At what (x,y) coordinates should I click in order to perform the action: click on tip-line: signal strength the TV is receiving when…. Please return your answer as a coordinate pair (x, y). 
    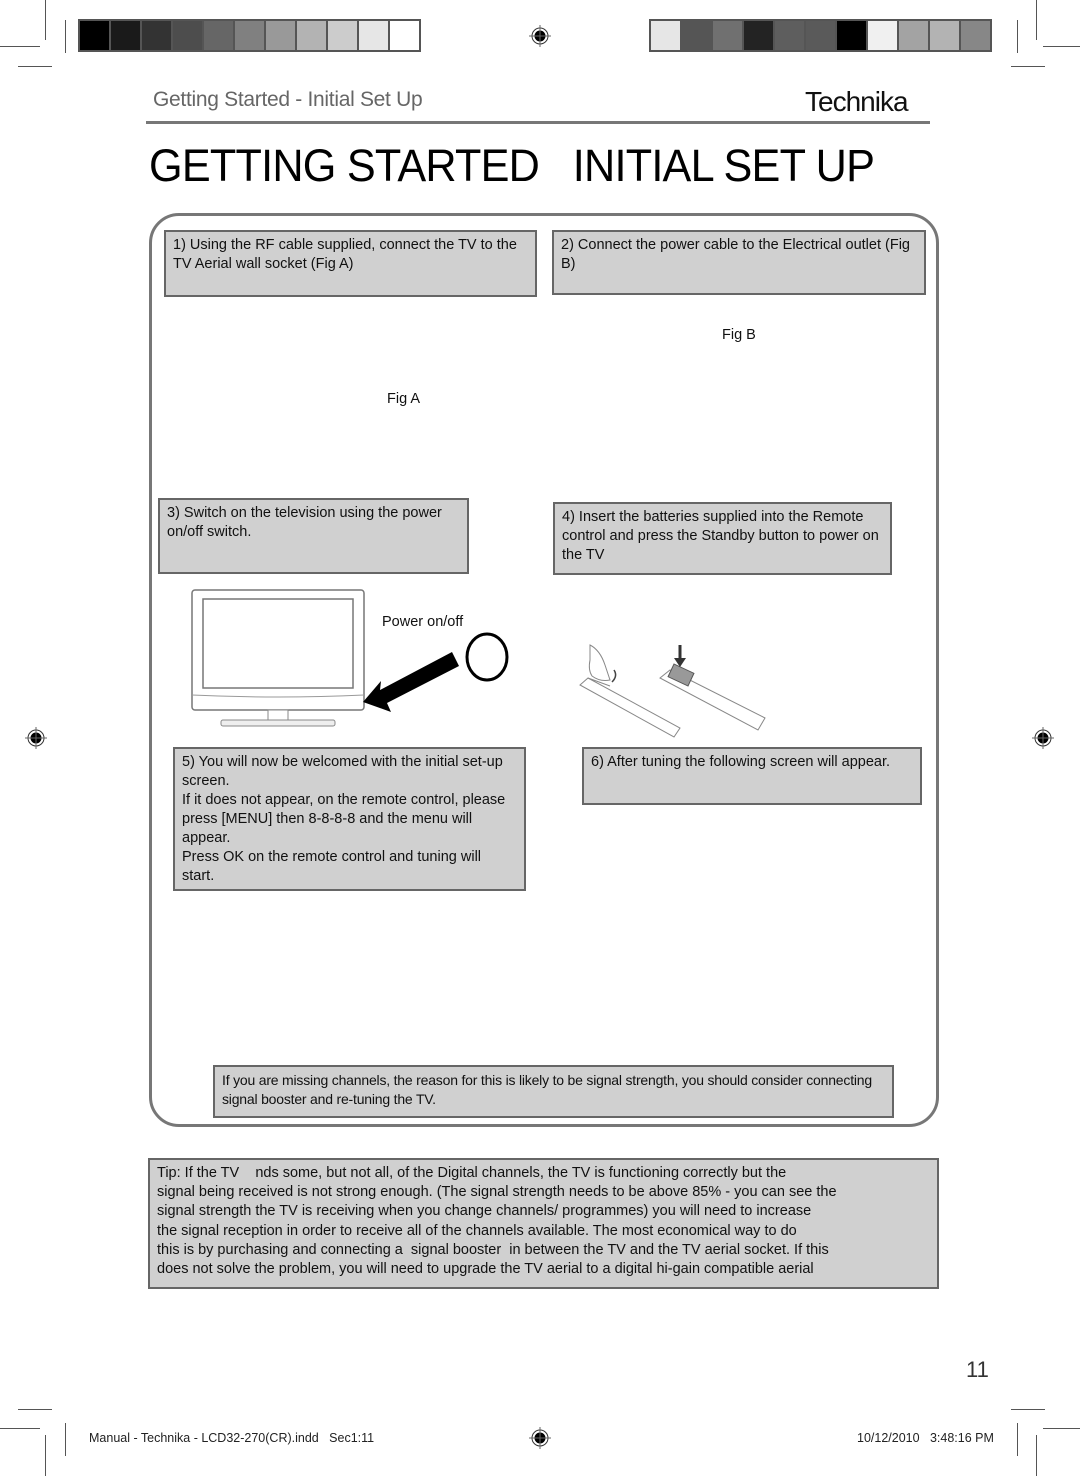
    Looking at the image, I should click on (484, 1211).